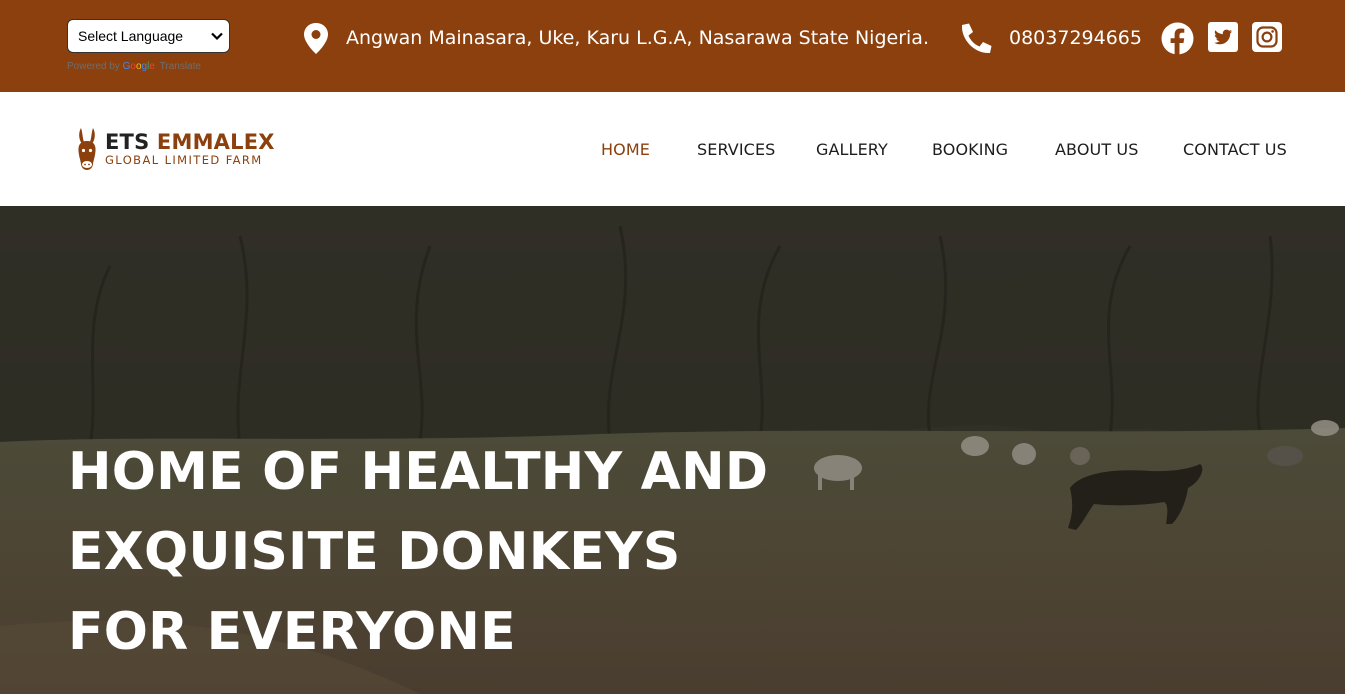  What do you see at coordinates (625, 149) in the screenshot?
I see `nav-home: HOME` at bounding box center [625, 149].